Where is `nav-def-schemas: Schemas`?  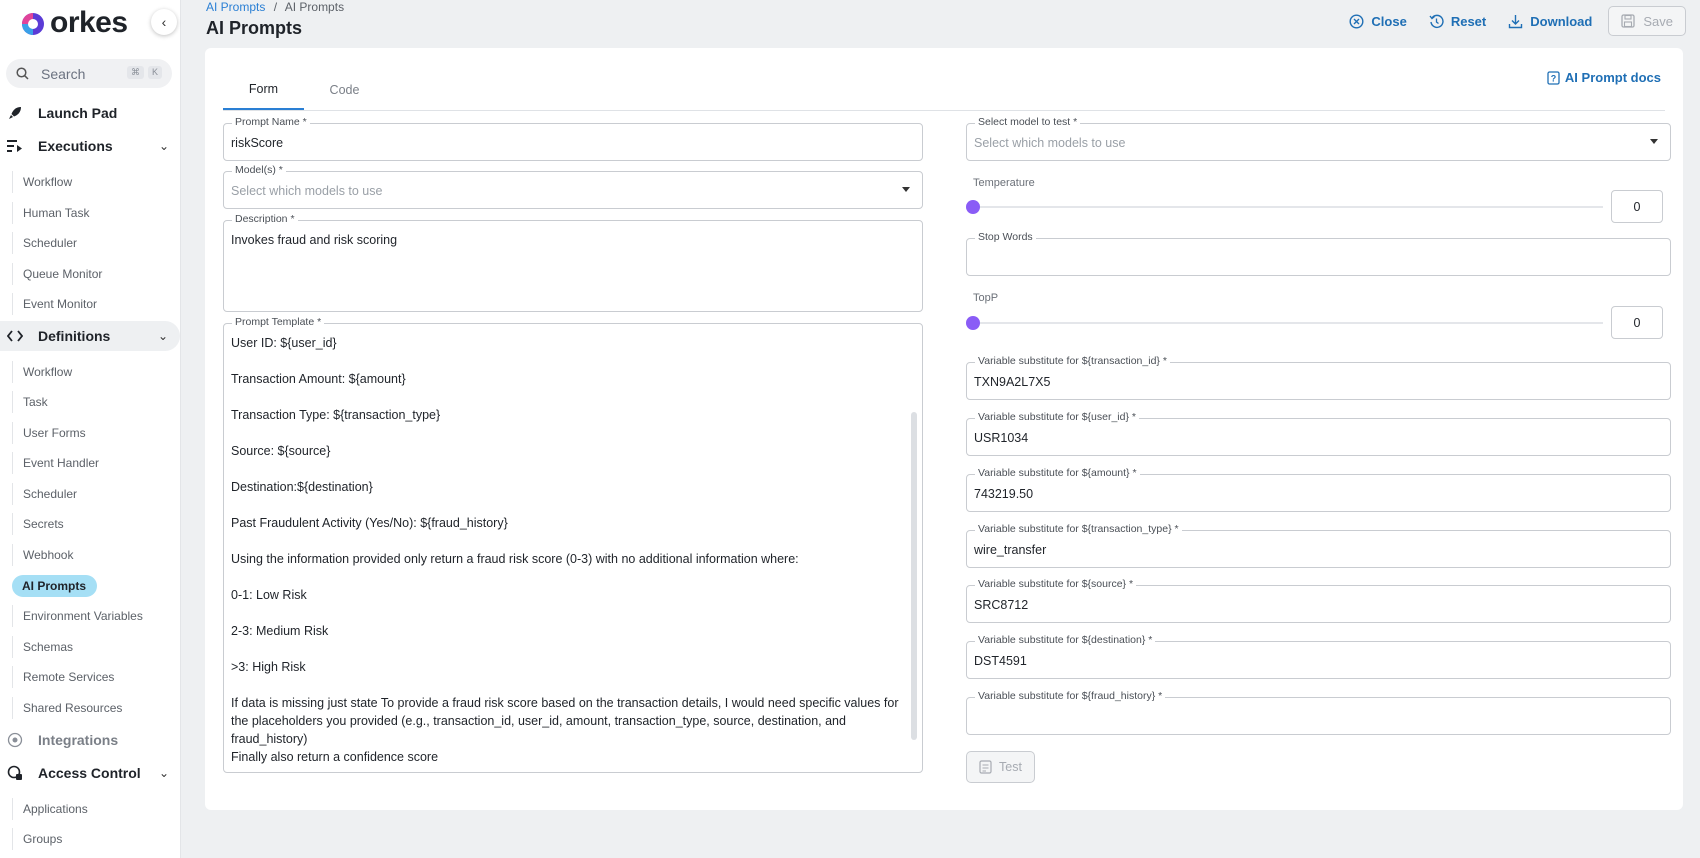
nav-def-schemas: Schemas is located at coordinates (42, 647).